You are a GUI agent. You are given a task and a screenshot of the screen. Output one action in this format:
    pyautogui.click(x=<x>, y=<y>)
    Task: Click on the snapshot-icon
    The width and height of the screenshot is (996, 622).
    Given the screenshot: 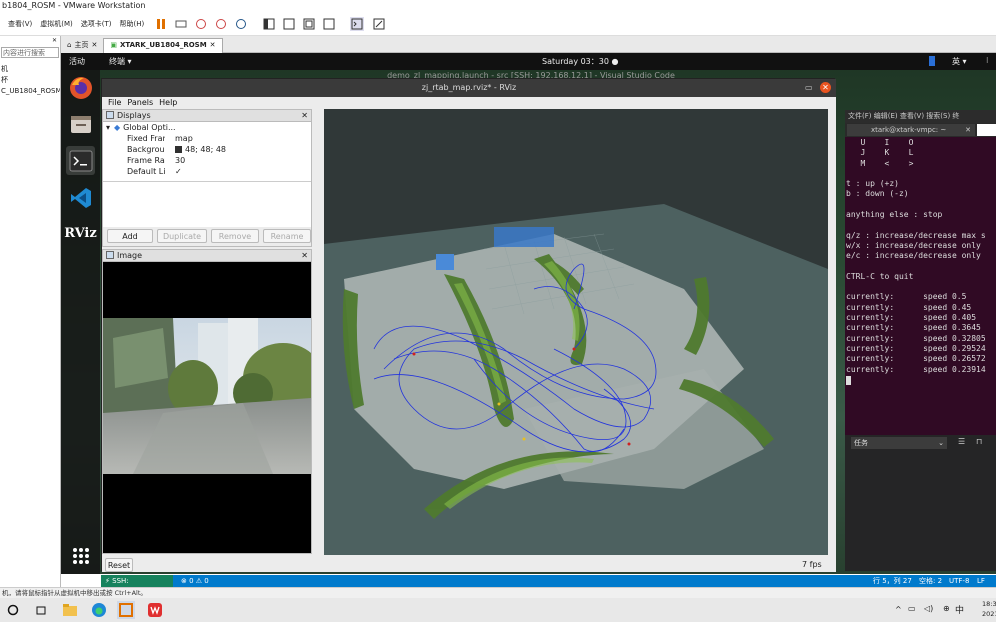 What is the action you would take?
    pyautogui.click(x=201, y=24)
    